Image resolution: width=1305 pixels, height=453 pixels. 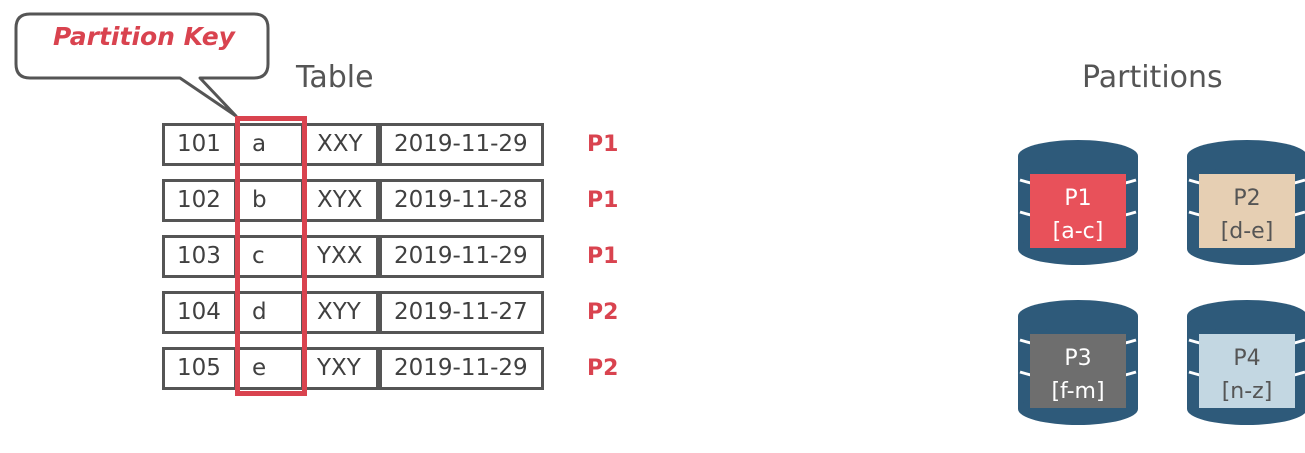 I want to click on date-cell: 2019-11-27, so click(x=461, y=312).